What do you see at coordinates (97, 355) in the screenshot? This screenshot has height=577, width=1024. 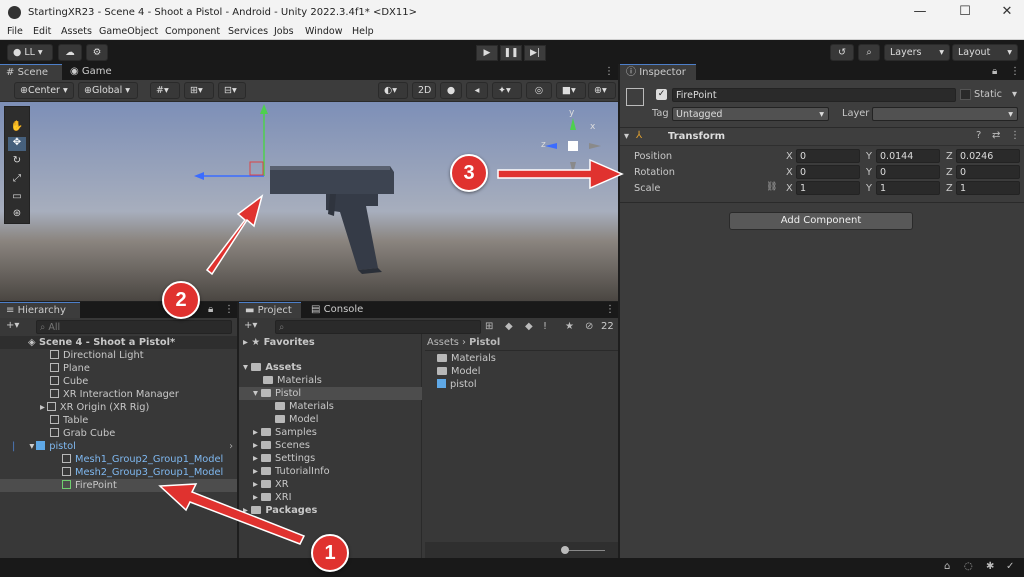 I see `list-item: Directional Light` at bounding box center [97, 355].